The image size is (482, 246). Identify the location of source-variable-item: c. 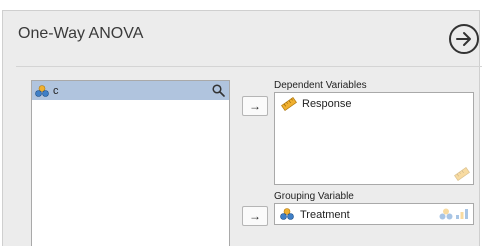
(130, 90).